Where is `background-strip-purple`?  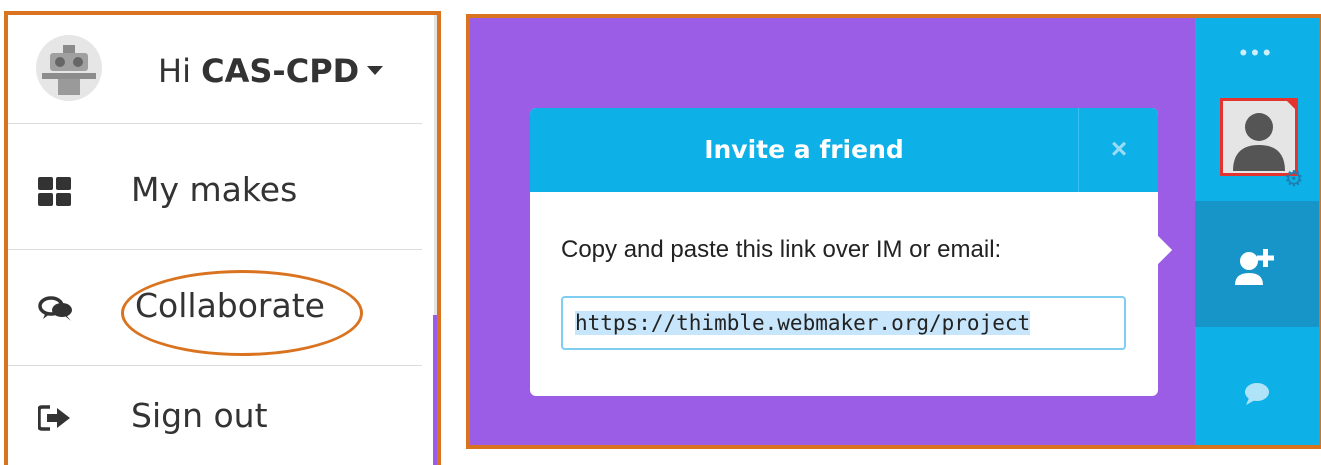 background-strip-purple is located at coordinates (435, 390).